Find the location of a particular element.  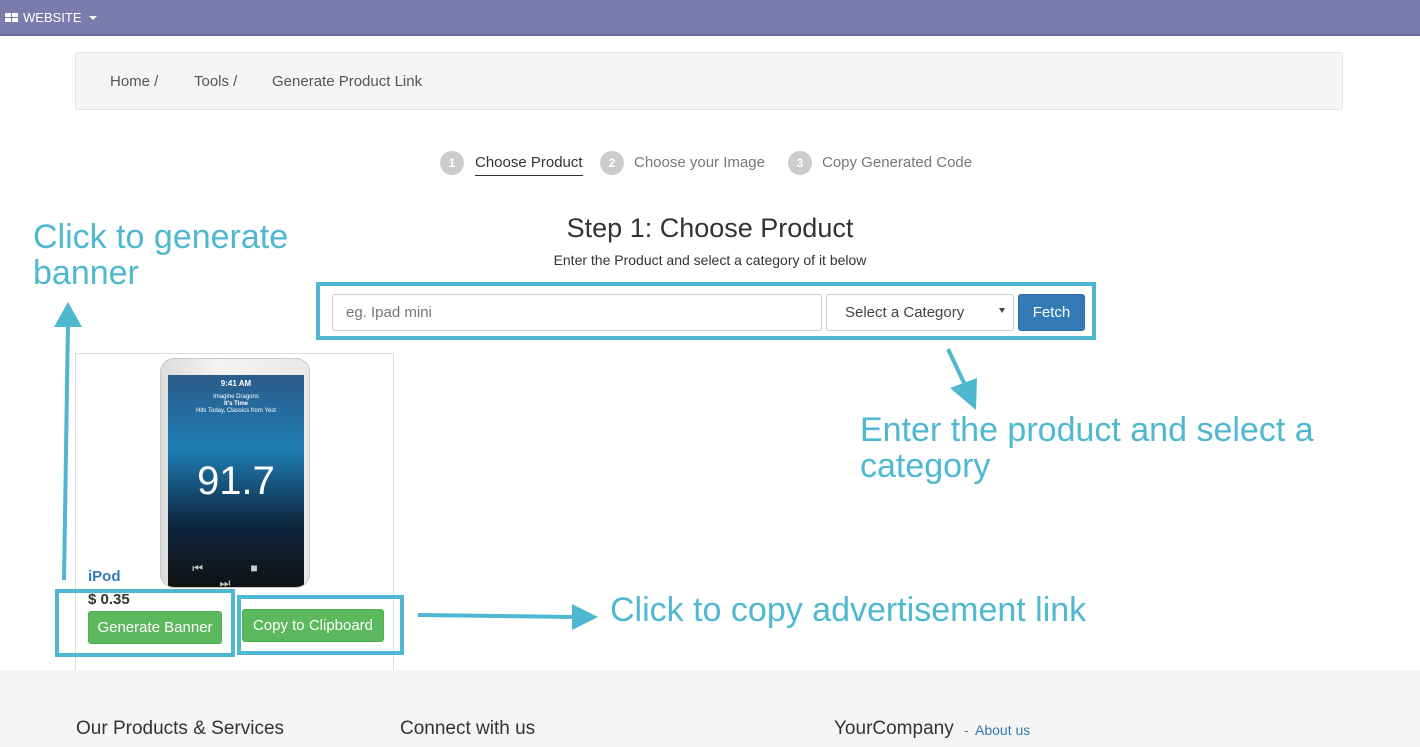

website-menu-label: WEBSITE is located at coordinates (52, 17).